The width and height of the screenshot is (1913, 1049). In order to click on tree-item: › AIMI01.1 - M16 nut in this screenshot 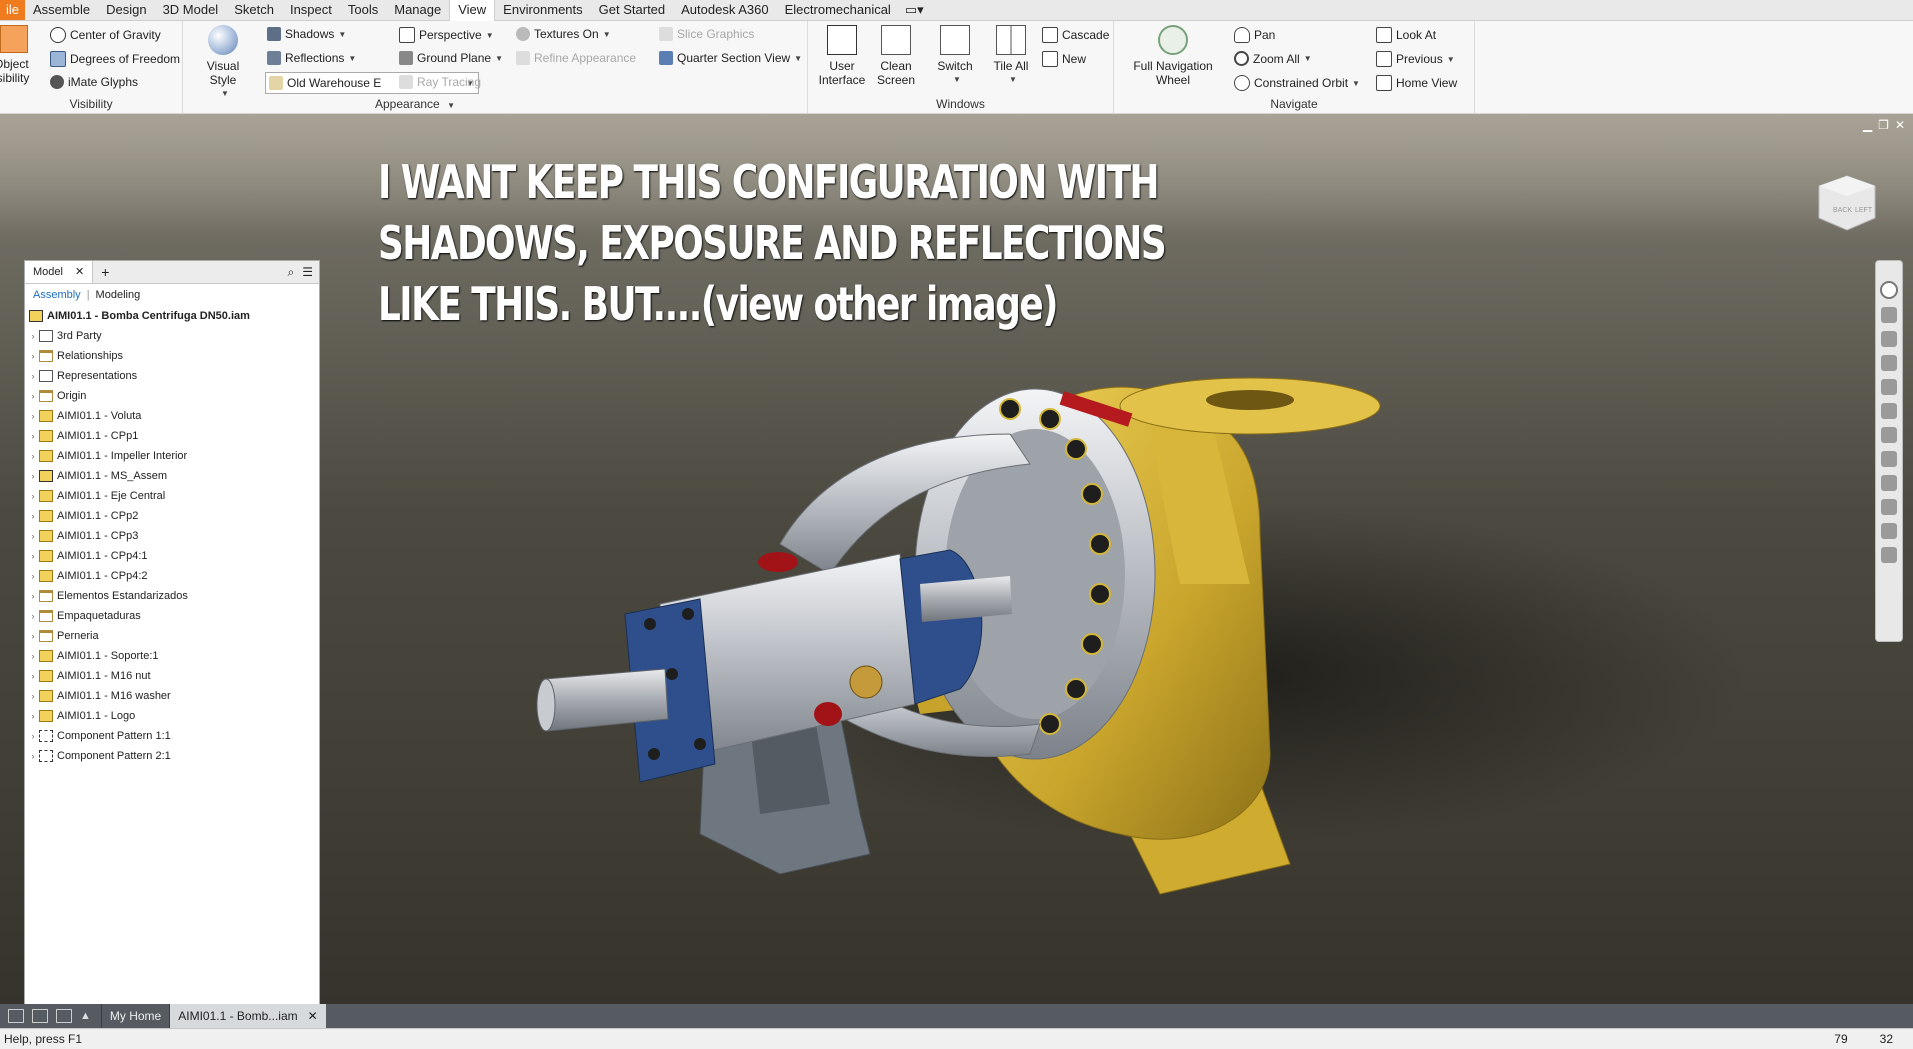, I will do `click(173, 676)`.